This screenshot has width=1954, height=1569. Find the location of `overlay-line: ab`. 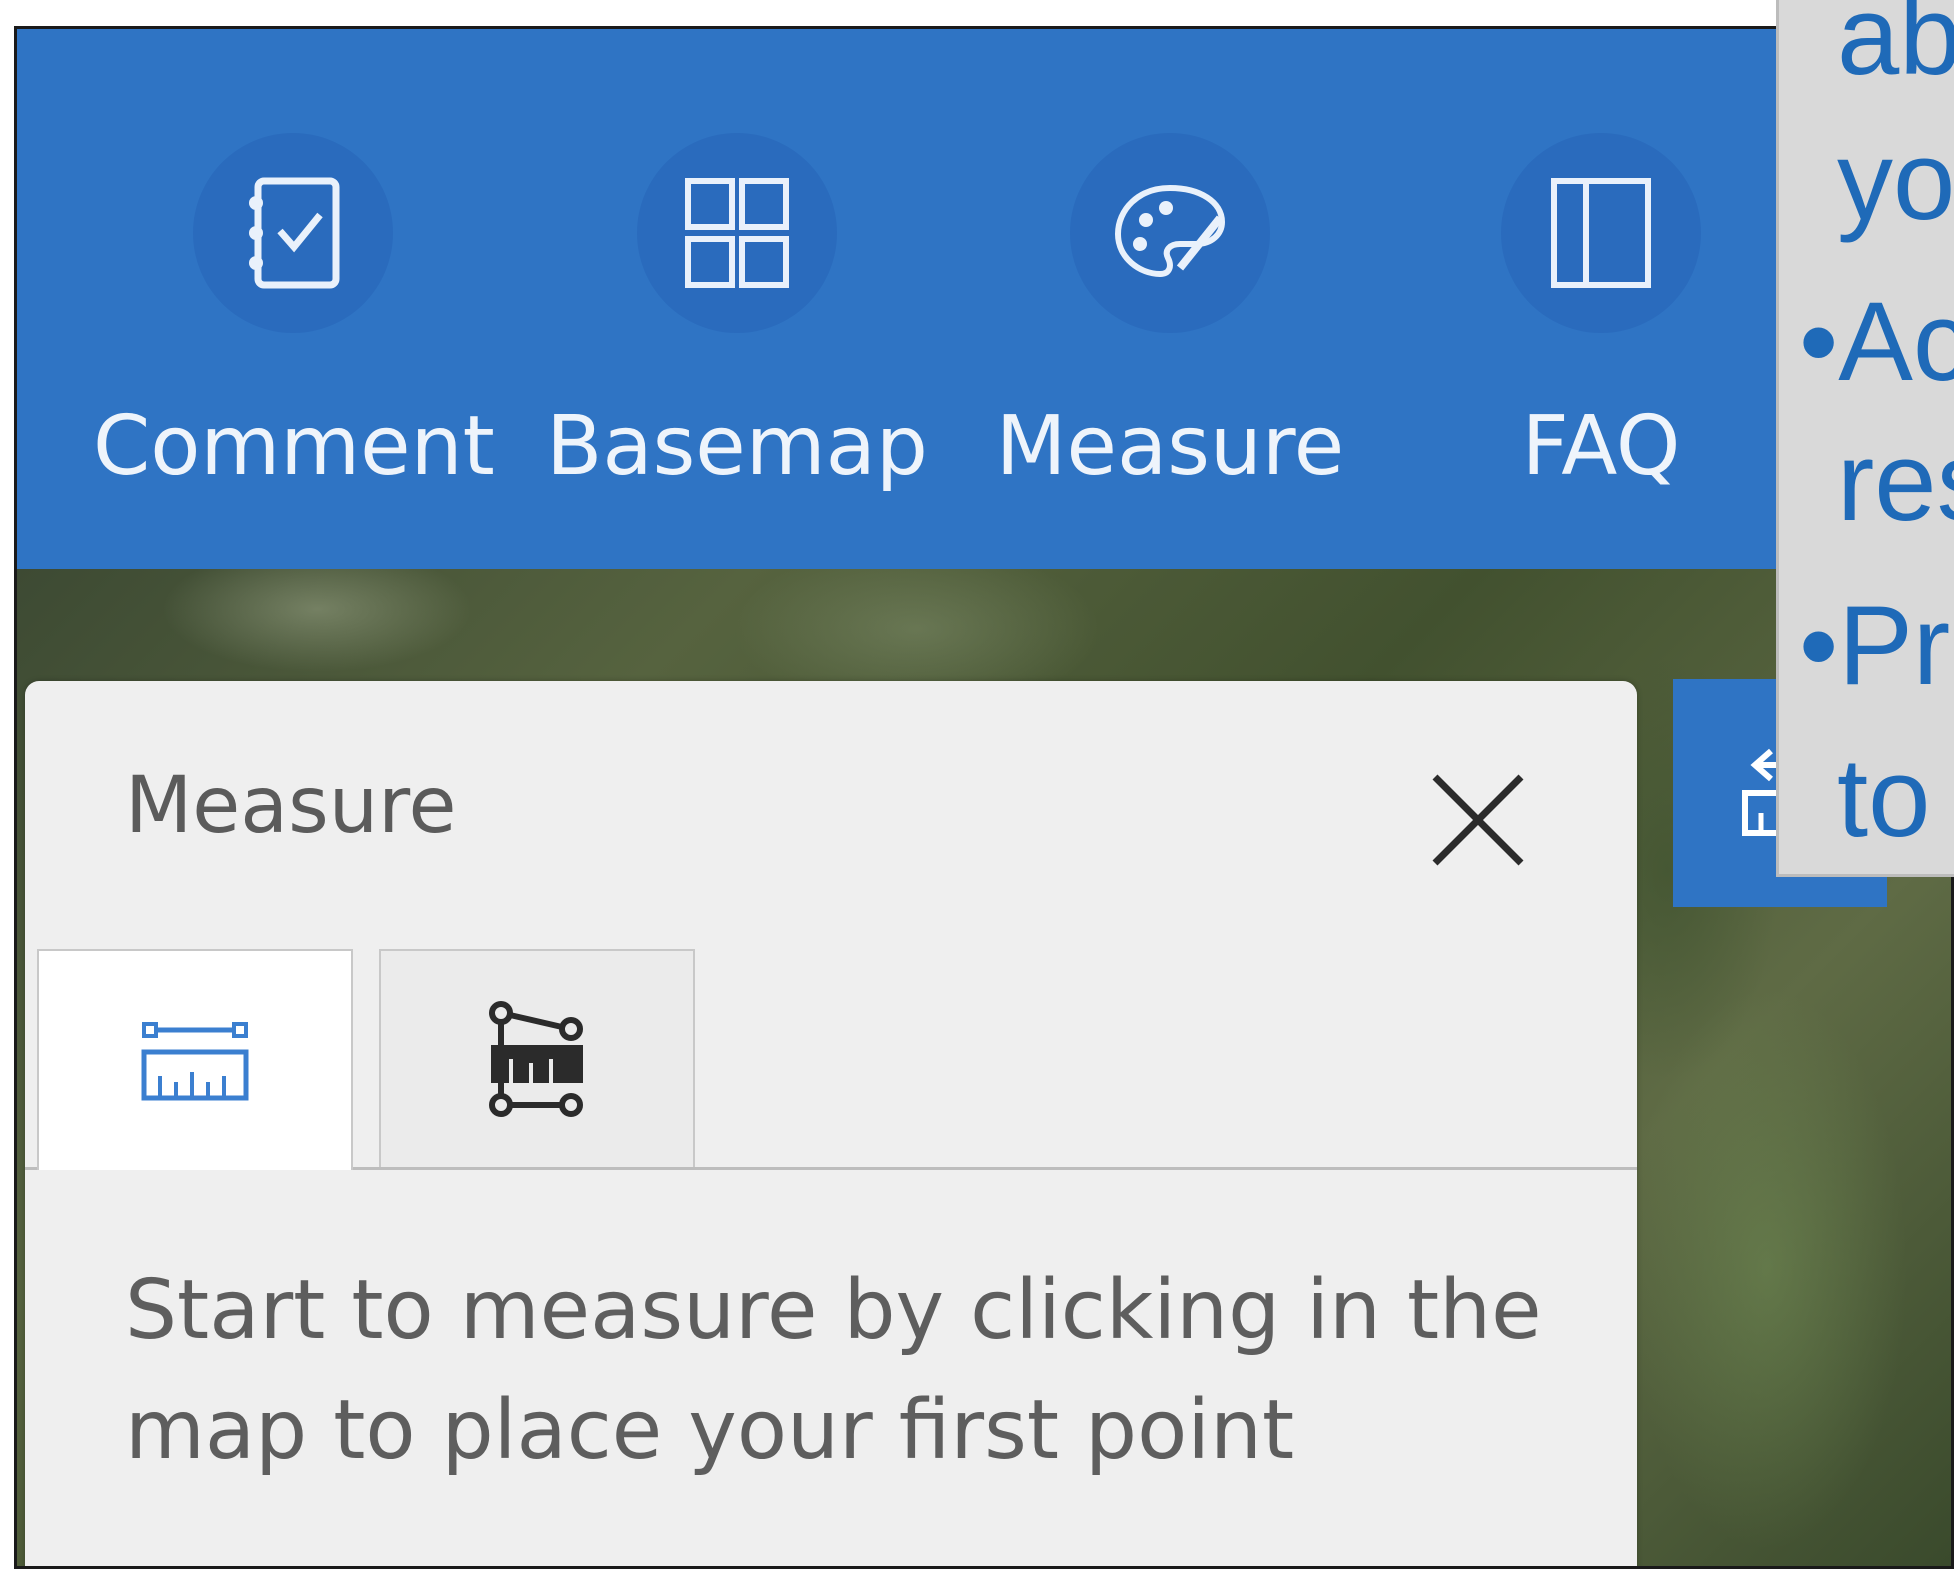

overlay-line: ab is located at coordinates (1895, 49).